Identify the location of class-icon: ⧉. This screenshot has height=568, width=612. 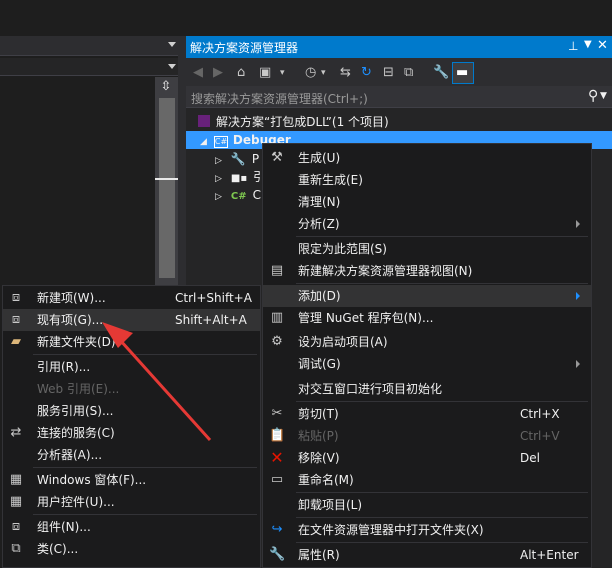
(16, 548).